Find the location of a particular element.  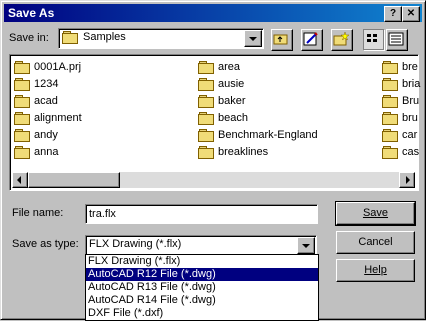

file-list-item-label: bria is located at coordinates (411, 84).